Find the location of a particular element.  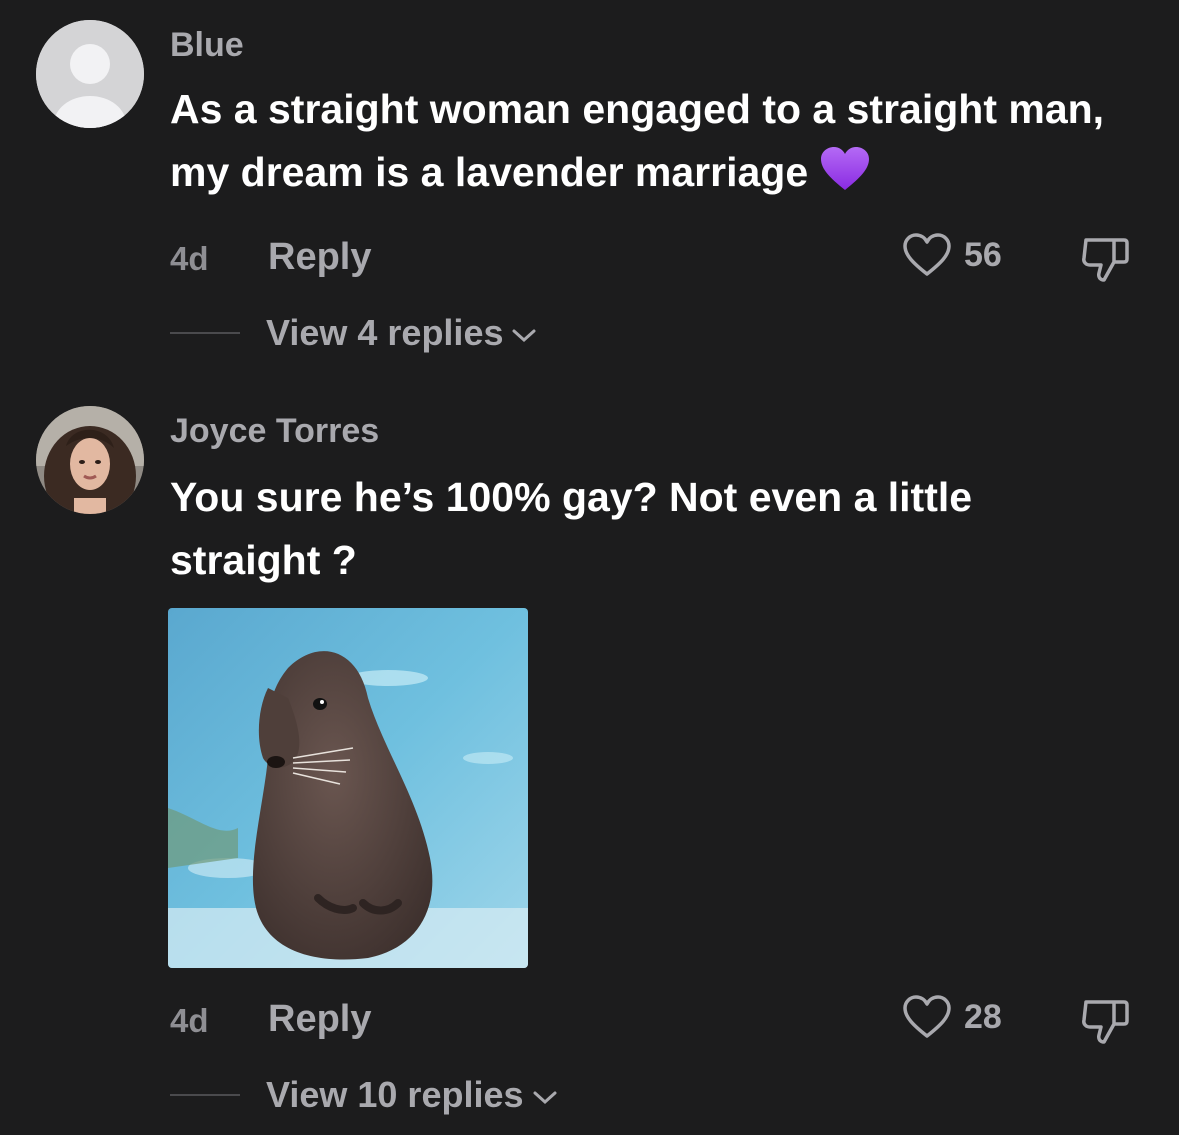

profile-photo is located at coordinates (90, 460).